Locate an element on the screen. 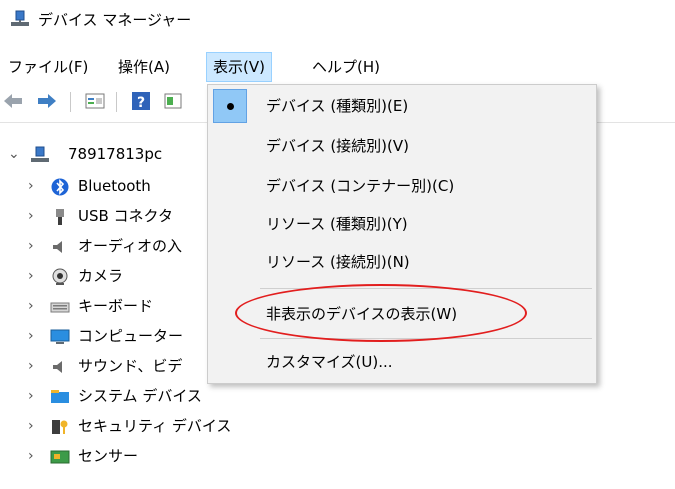 The height and width of the screenshot is (489, 675). system-device-icon is located at coordinates (60, 396).